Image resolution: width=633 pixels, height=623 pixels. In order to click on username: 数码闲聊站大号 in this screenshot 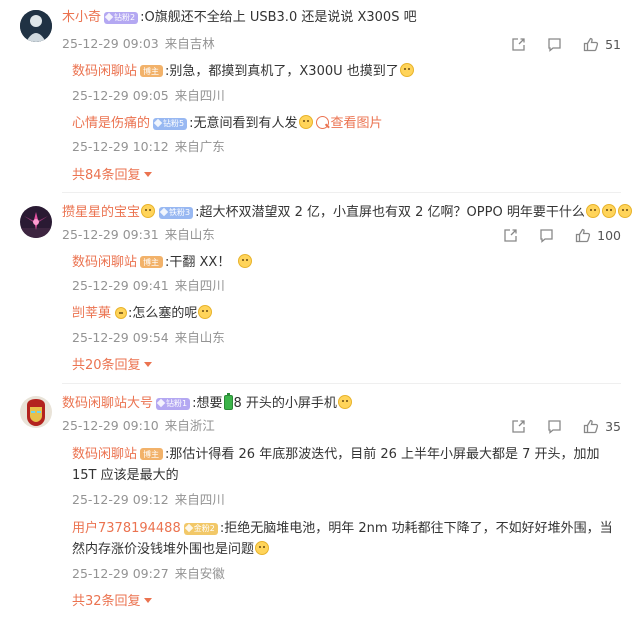, I will do `click(107, 403)`.